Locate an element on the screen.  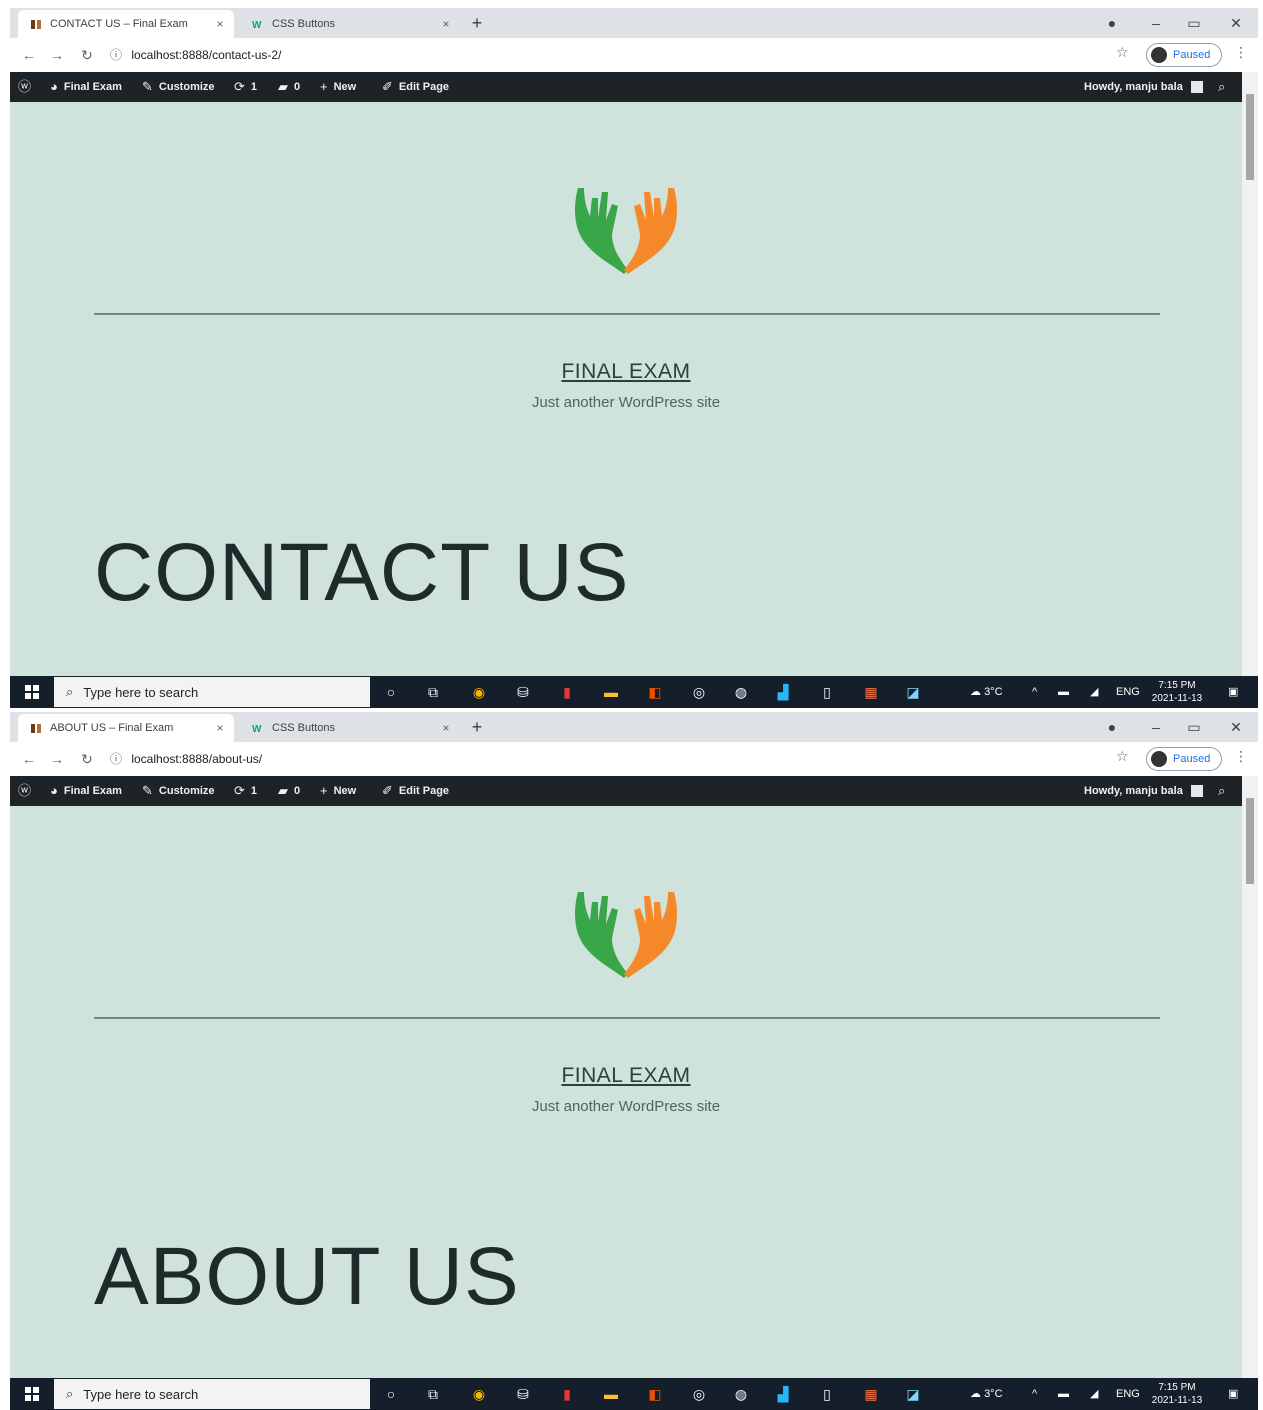
tab-contact-us: CONTACT US – Final Exam × is located at coordinates (126, 24).